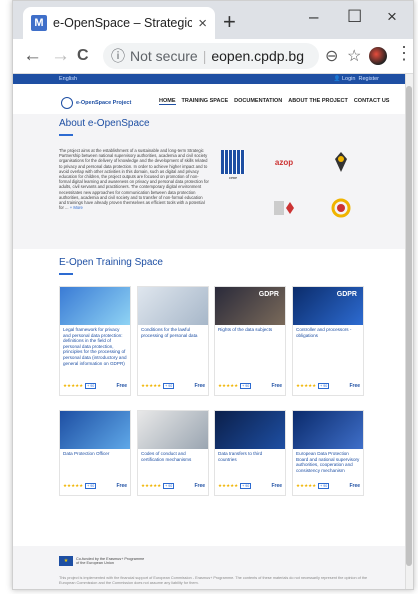  What do you see at coordinates (202, 23) in the screenshot?
I see `tab-close-icon: ×` at bounding box center [202, 23].